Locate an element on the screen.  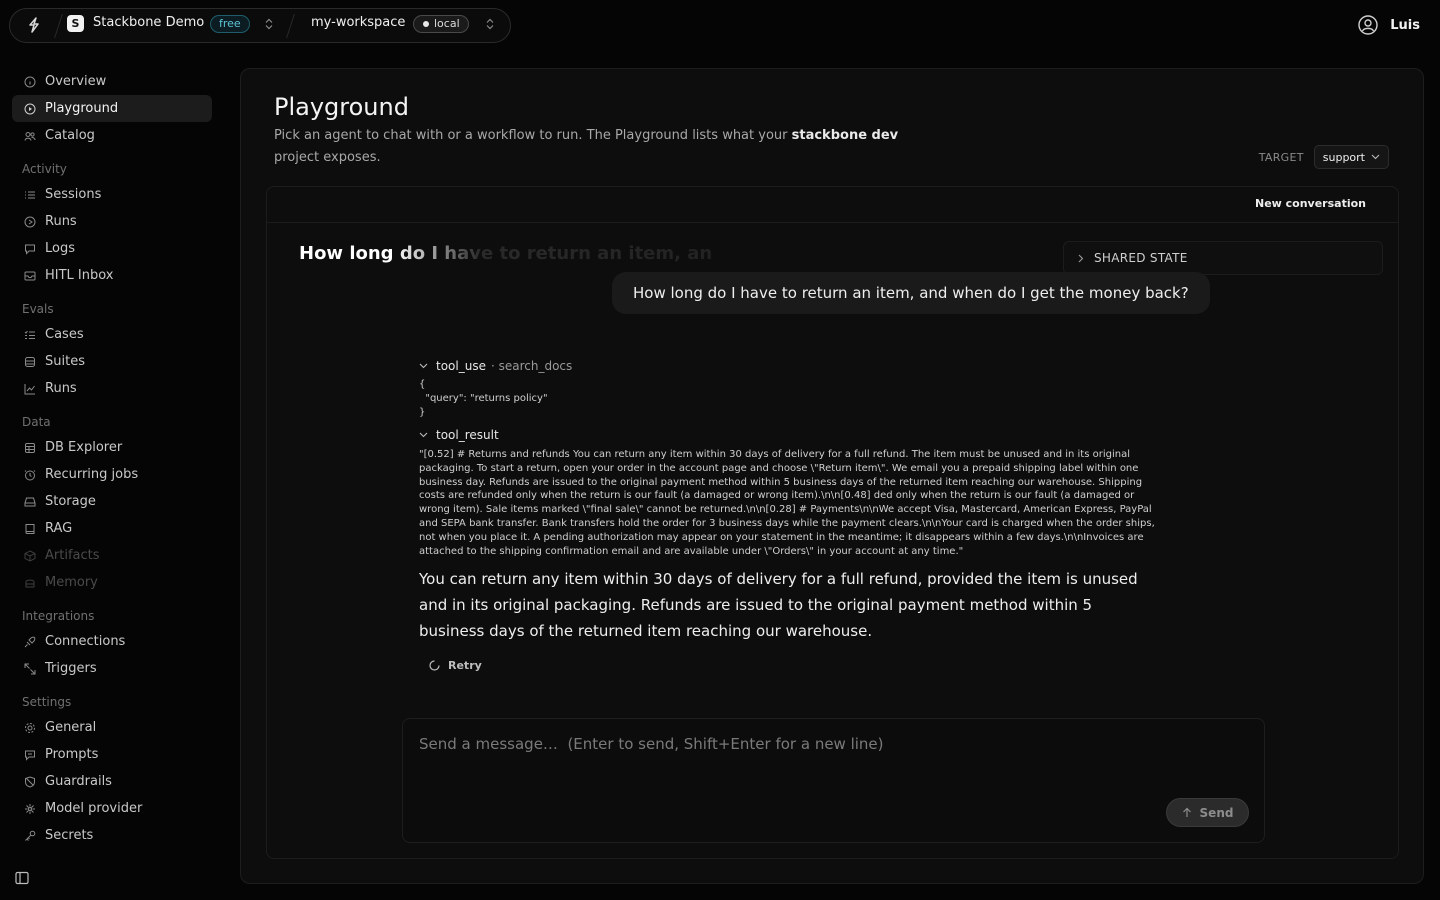
target-value: support is located at coordinates (1343, 157).